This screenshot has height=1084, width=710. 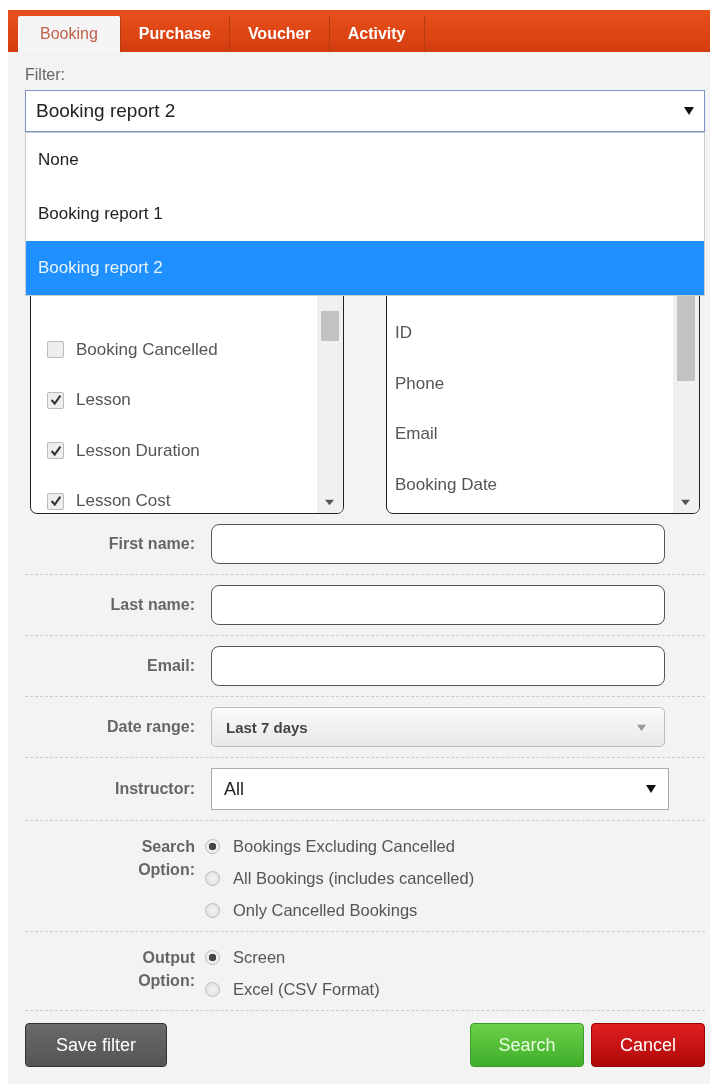 What do you see at coordinates (438, 727) in the screenshot?
I see `date-range-select: Last 7 days` at bounding box center [438, 727].